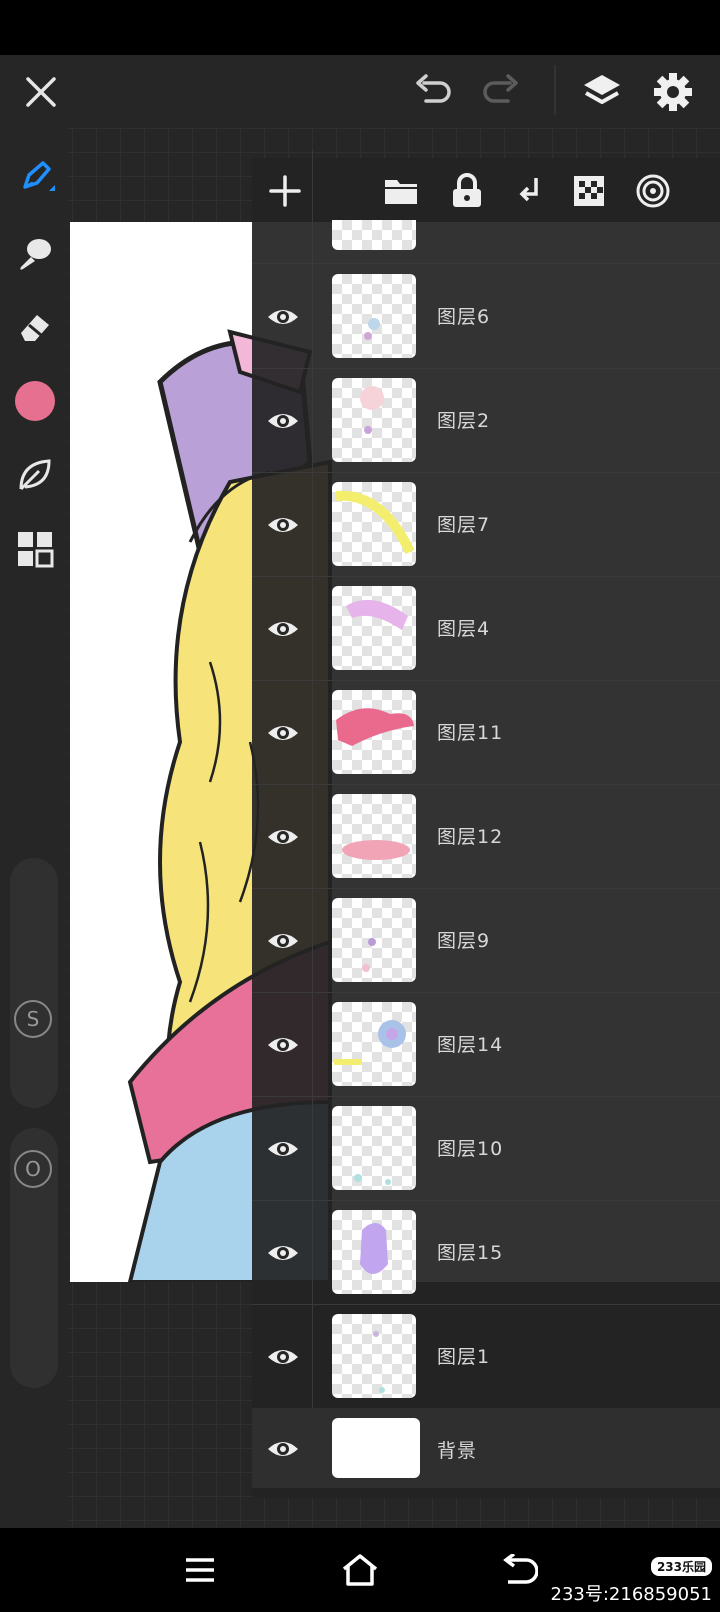 This screenshot has height=1612, width=720. Describe the element at coordinates (41, 92) in the screenshot. I see `close-icon` at that location.